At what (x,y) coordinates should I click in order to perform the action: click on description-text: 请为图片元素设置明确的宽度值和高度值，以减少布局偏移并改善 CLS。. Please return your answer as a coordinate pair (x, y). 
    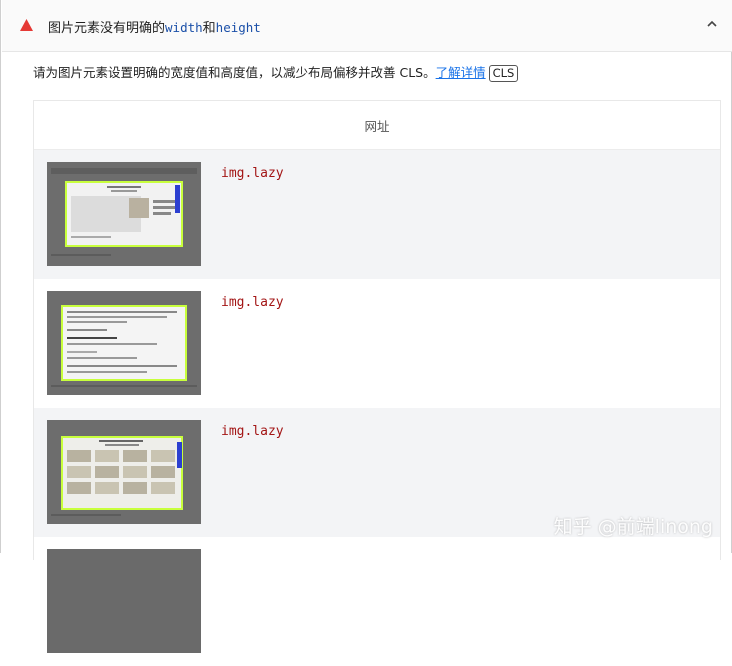
    Looking at the image, I should click on (234, 72).